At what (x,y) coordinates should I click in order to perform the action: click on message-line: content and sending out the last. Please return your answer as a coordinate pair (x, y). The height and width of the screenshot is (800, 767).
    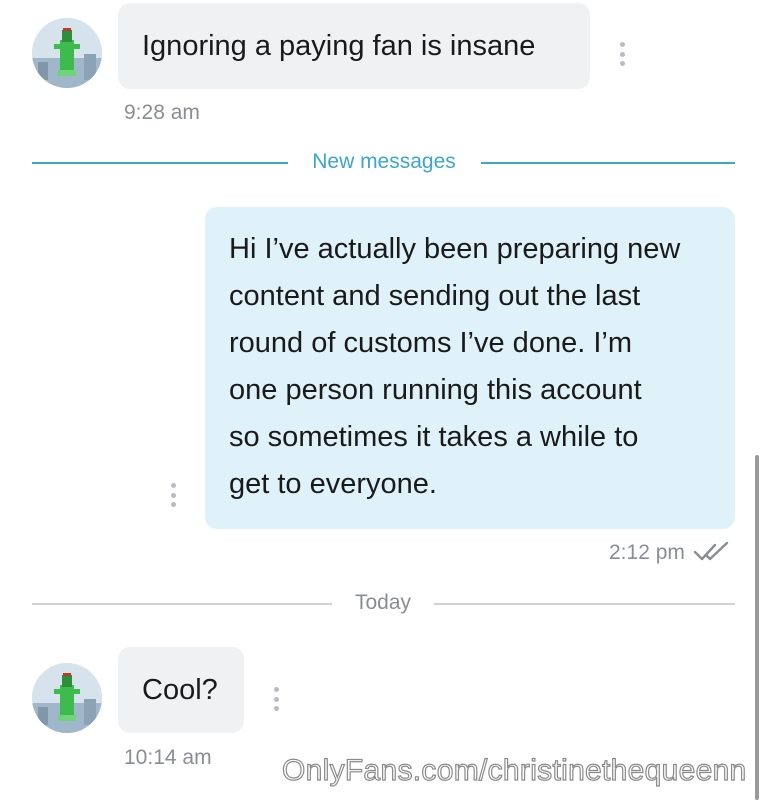
    Looking at the image, I should click on (435, 296).